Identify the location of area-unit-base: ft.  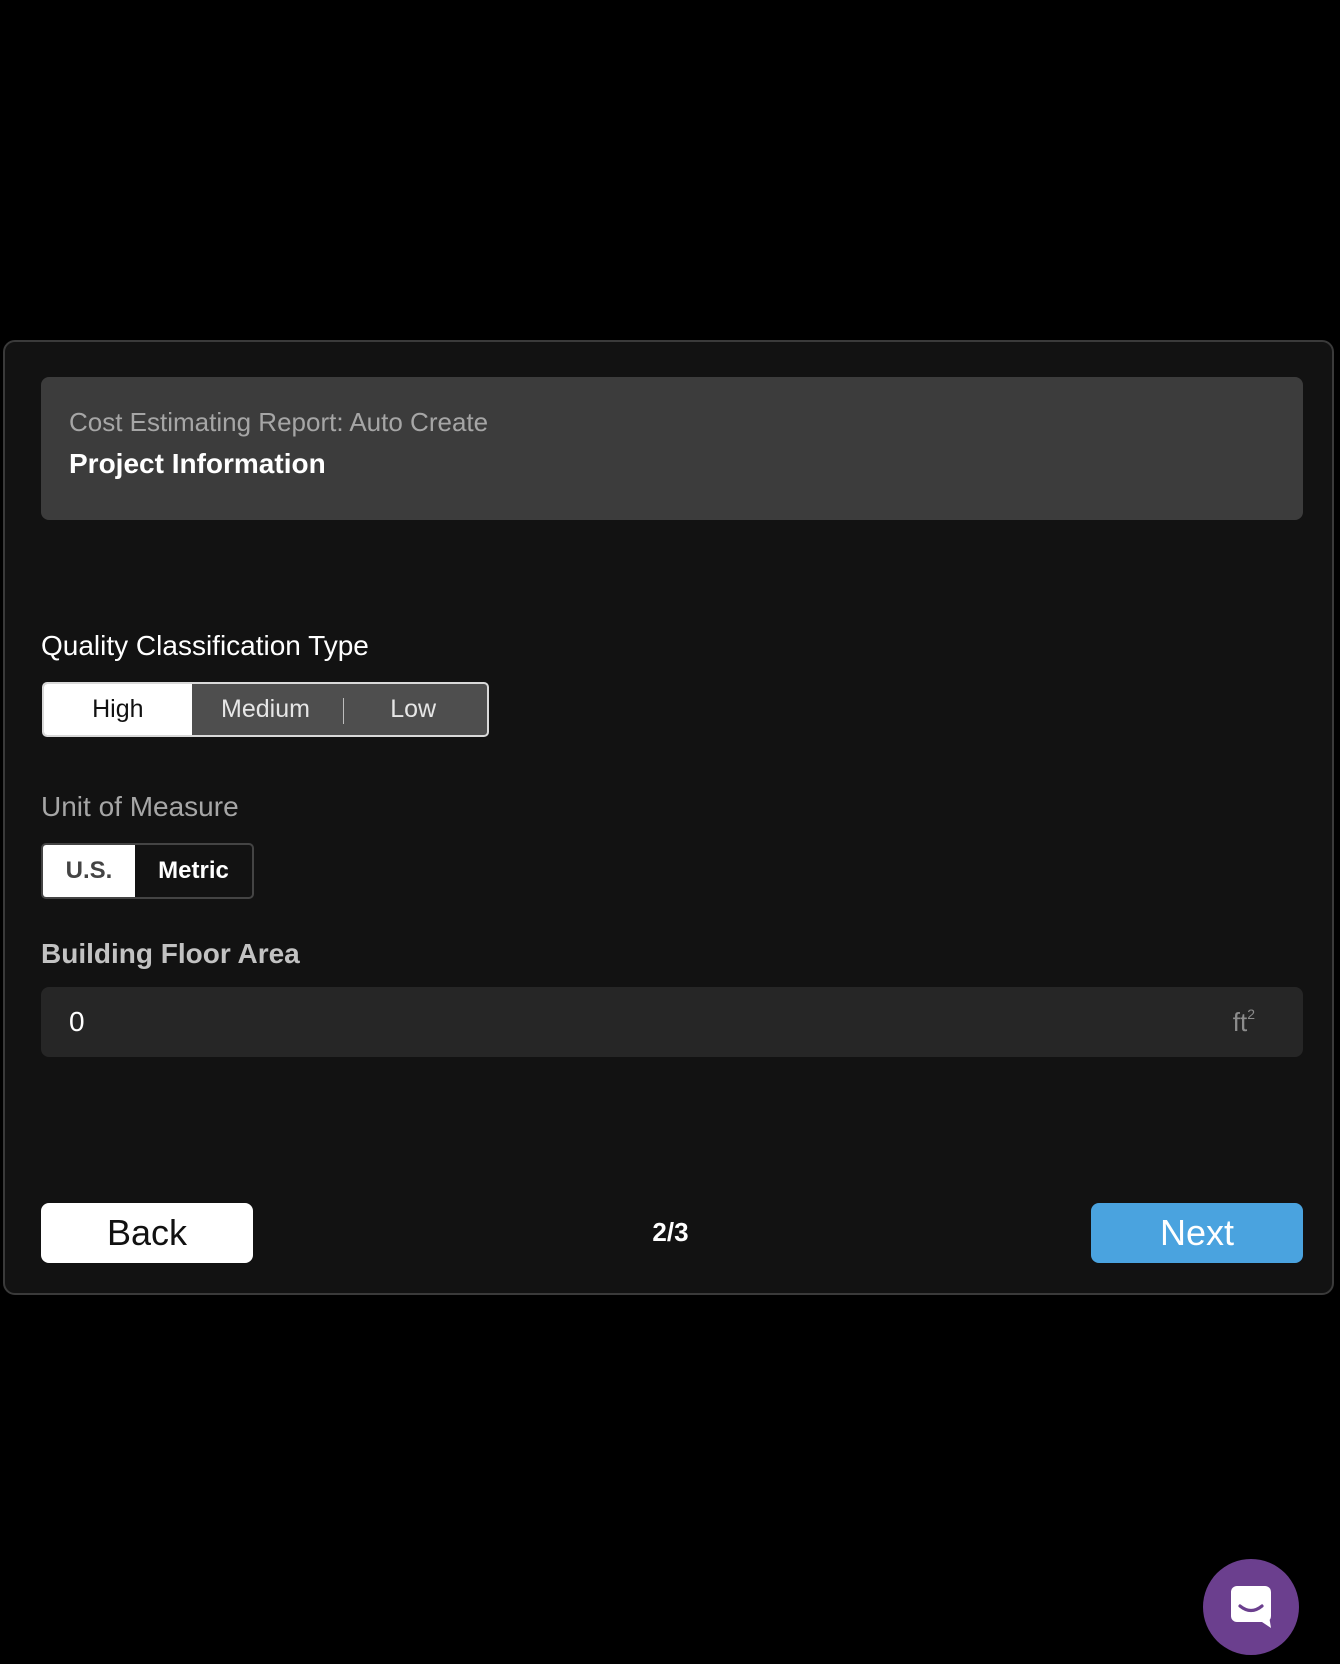
(1240, 1022).